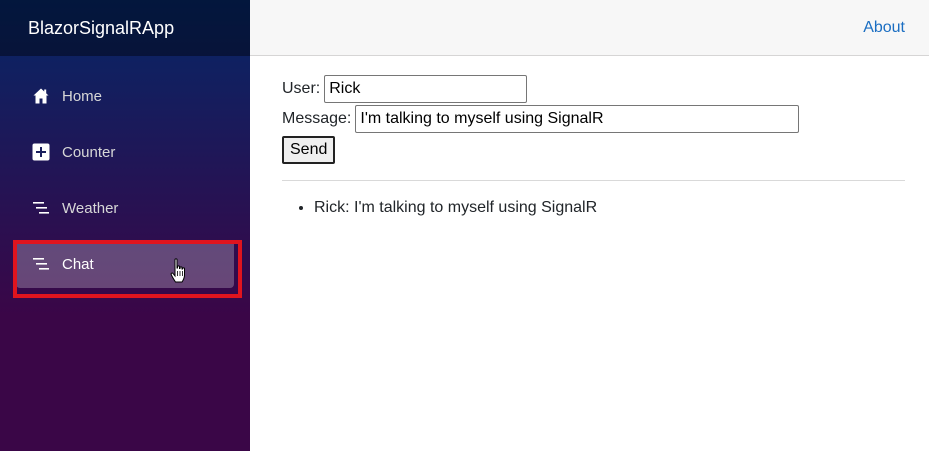  What do you see at coordinates (90, 208) in the screenshot?
I see `nav-label-weather: Weather` at bounding box center [90, 208].